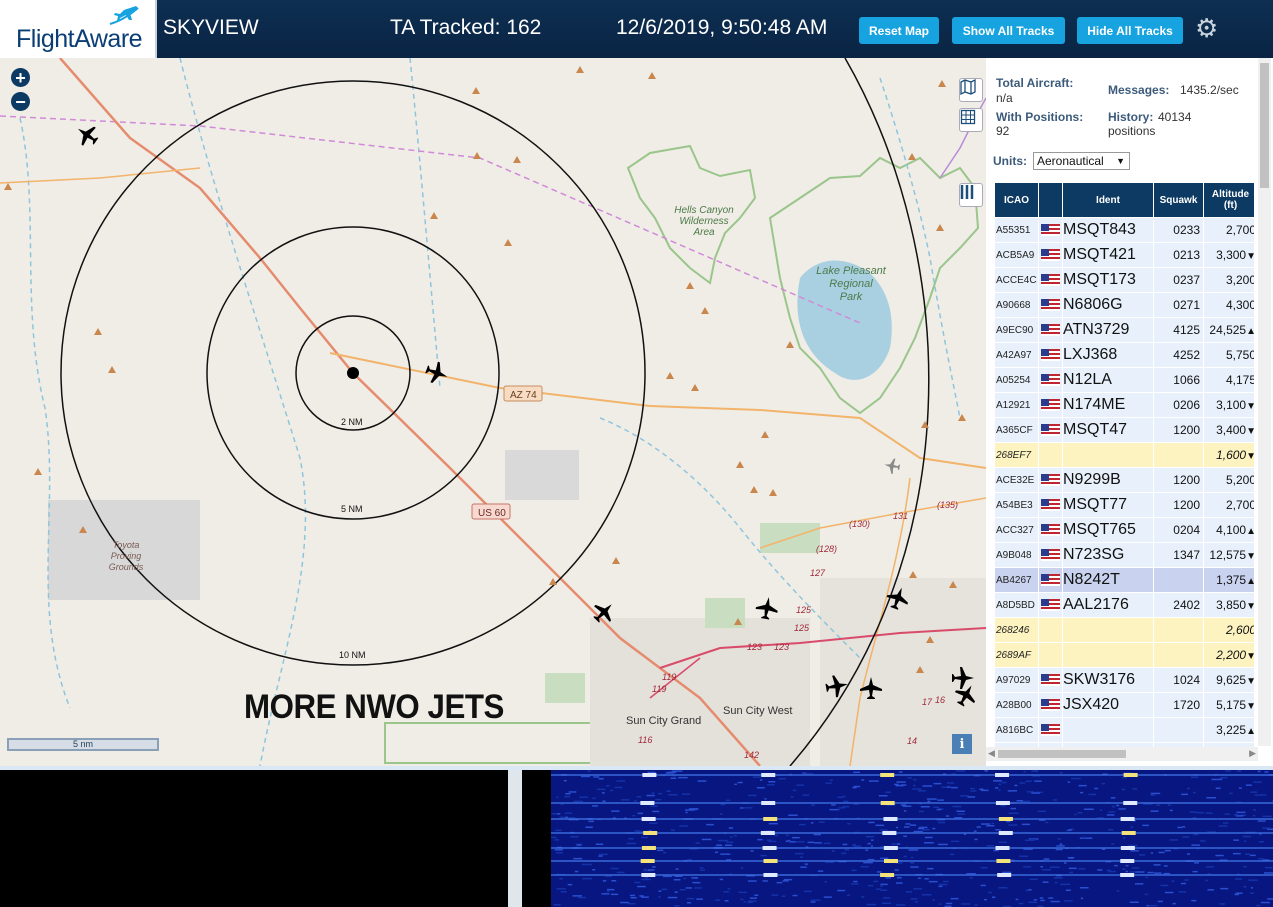  Describe the element at coordinates (826, 549) in the screenshot. I see `route-number: (128)` at that location.